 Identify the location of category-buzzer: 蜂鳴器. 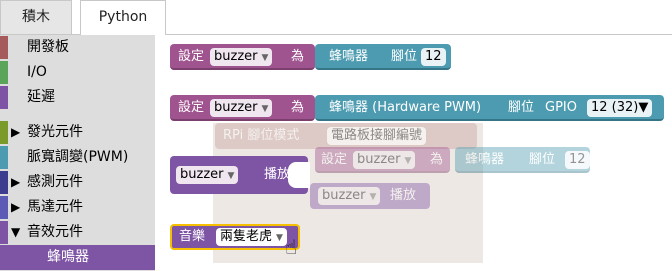
(77, 257).